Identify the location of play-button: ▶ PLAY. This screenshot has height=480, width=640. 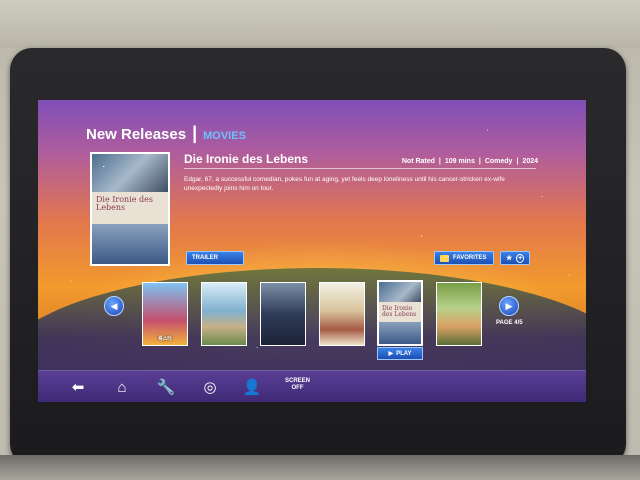
(400, 353).